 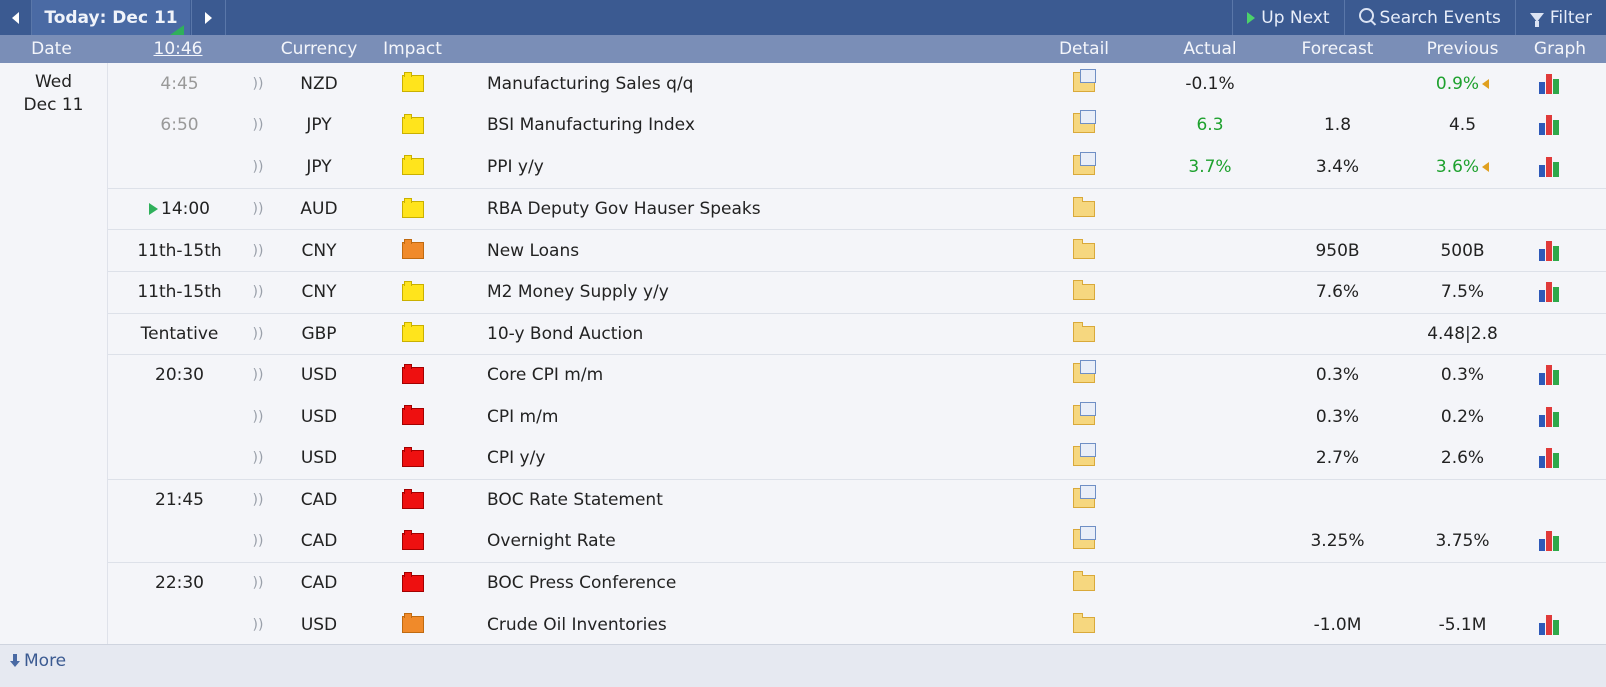 I want to click on filter-button: Filter, so click(x=1560, y=17).